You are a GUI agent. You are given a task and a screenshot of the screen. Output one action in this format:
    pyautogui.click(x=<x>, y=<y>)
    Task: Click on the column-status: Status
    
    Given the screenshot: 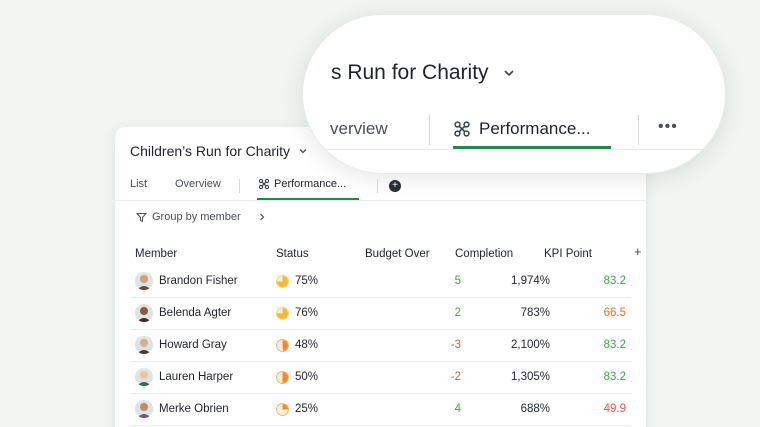 What is the action you would take?
    pyautogui.click(x=292, y=254)
    